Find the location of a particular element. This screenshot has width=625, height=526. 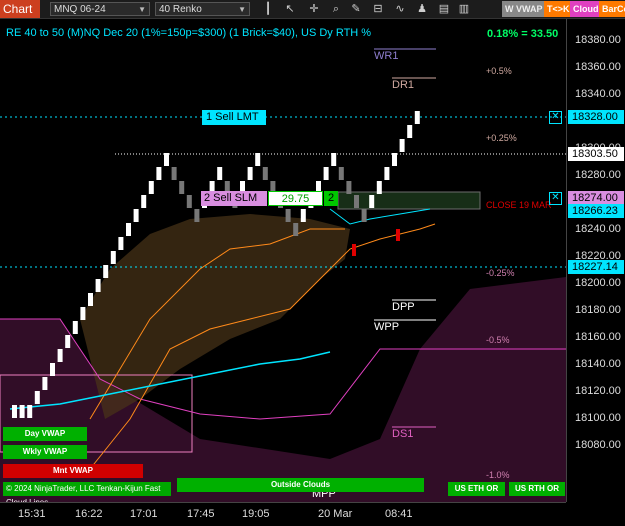

day-vwap-button: Day VWAP is located at coordinates (45, 434).